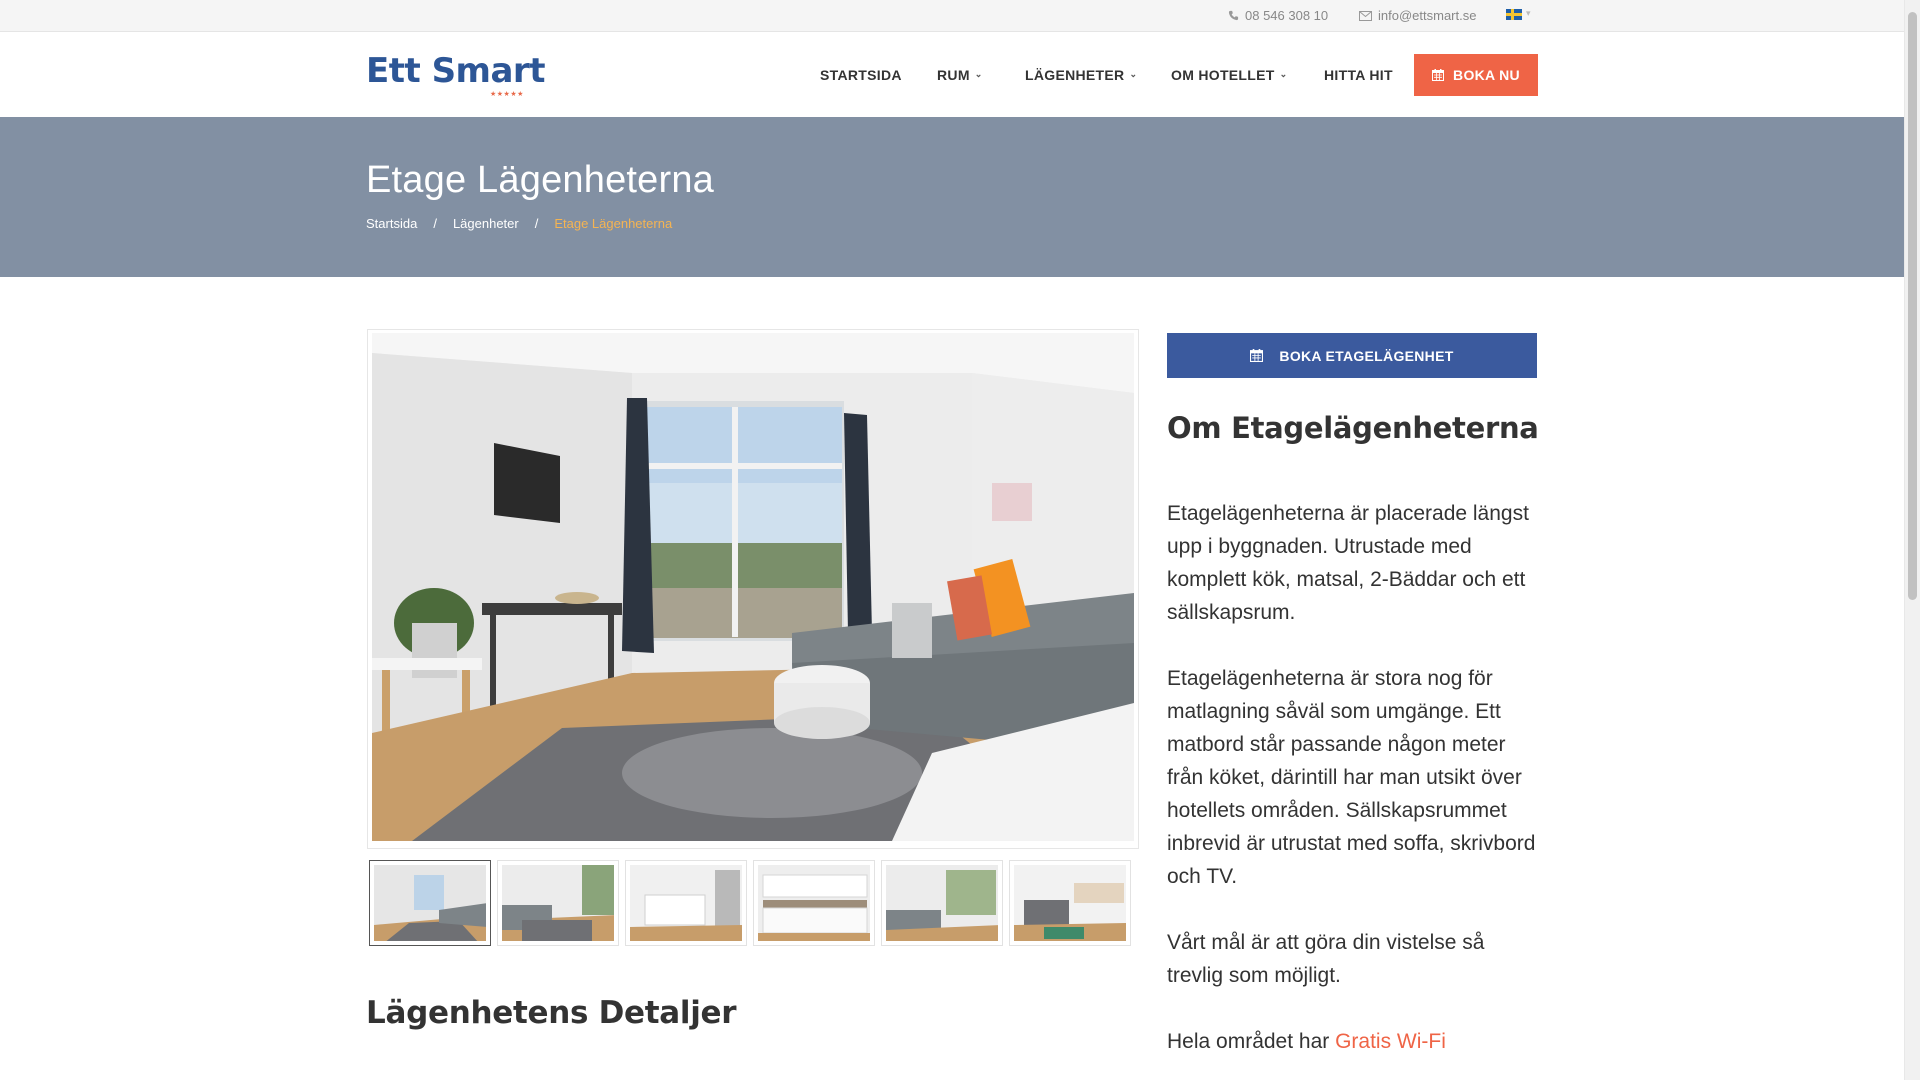 The width and height of the screenshot is (1920, 1091). I want to click on nav-label: RUM, so click(953, 74).